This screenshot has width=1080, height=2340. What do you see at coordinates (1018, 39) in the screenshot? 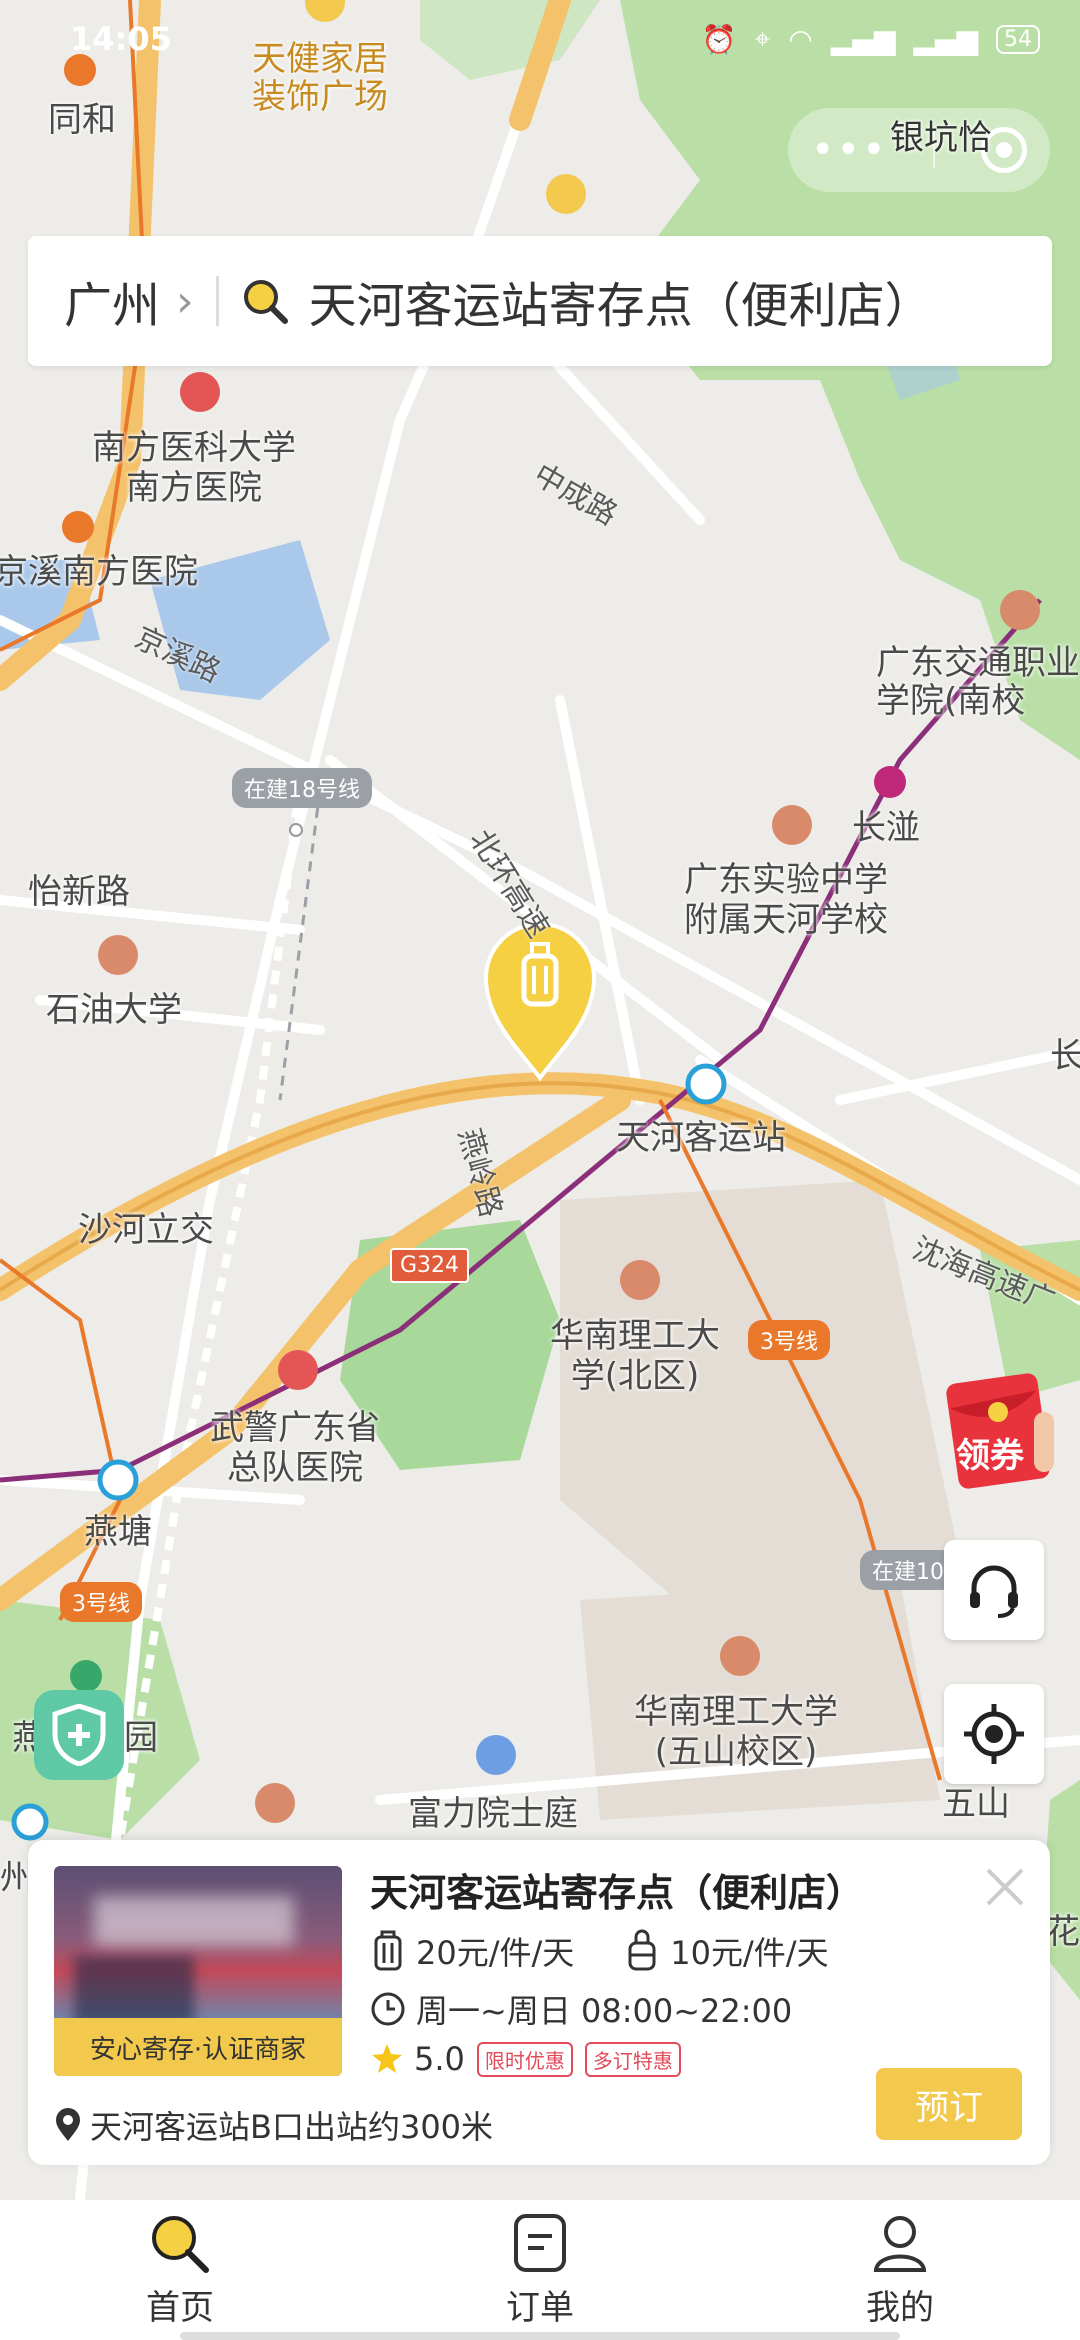
I see `battery-icon: 54` at bounding box center [1018, 39].